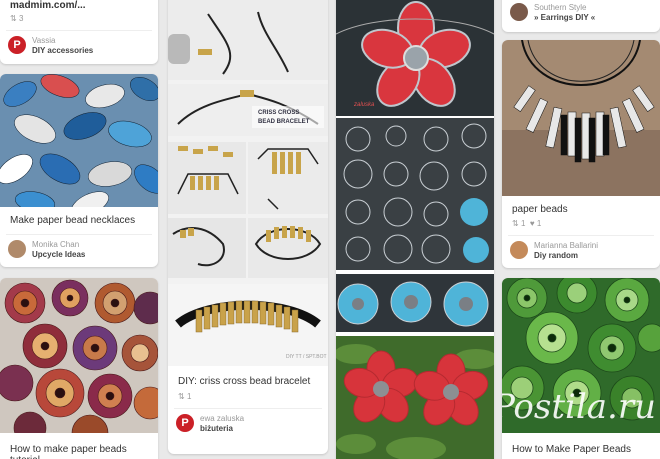  I want to click on pinner-row: P Vassia DIY accessories, so click(79, 44).